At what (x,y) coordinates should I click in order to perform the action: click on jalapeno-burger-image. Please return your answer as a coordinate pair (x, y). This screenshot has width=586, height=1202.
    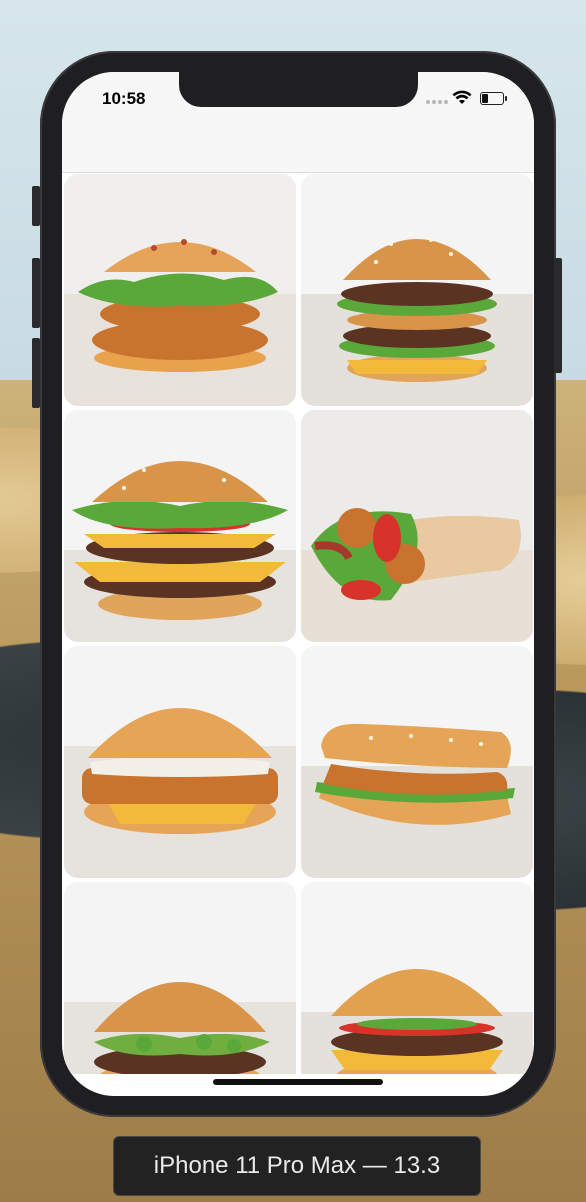
    Looking at the image, I should click on (180, 978).